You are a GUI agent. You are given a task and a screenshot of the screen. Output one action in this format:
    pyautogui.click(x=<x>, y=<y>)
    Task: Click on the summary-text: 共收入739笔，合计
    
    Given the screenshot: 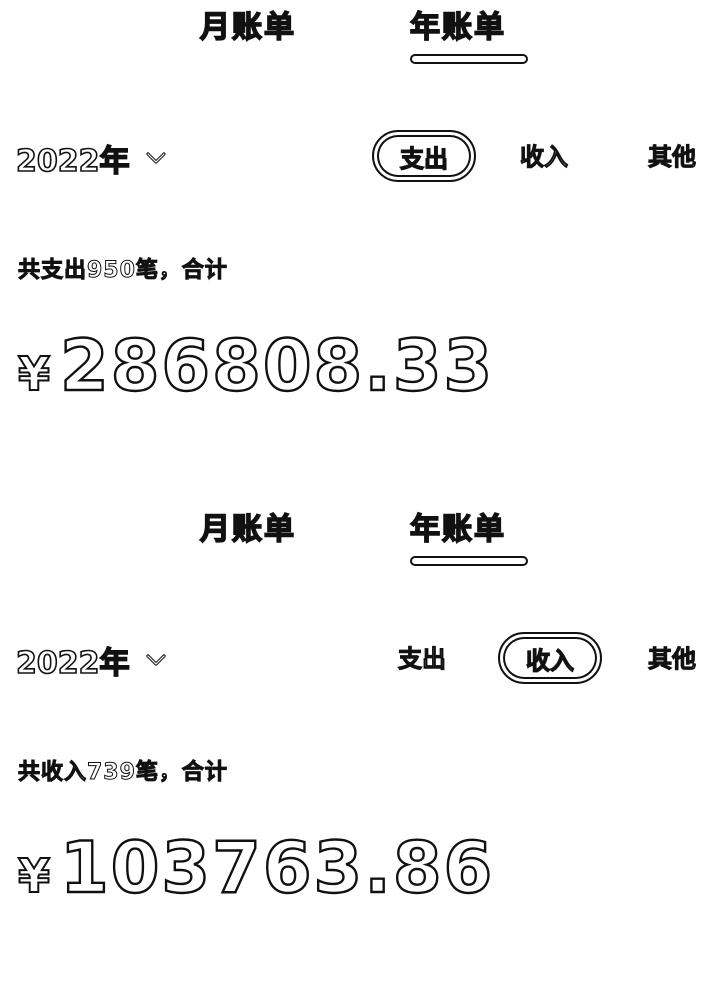 What is the action you would take?
    pyautogui.click(x=123, y=773)
    